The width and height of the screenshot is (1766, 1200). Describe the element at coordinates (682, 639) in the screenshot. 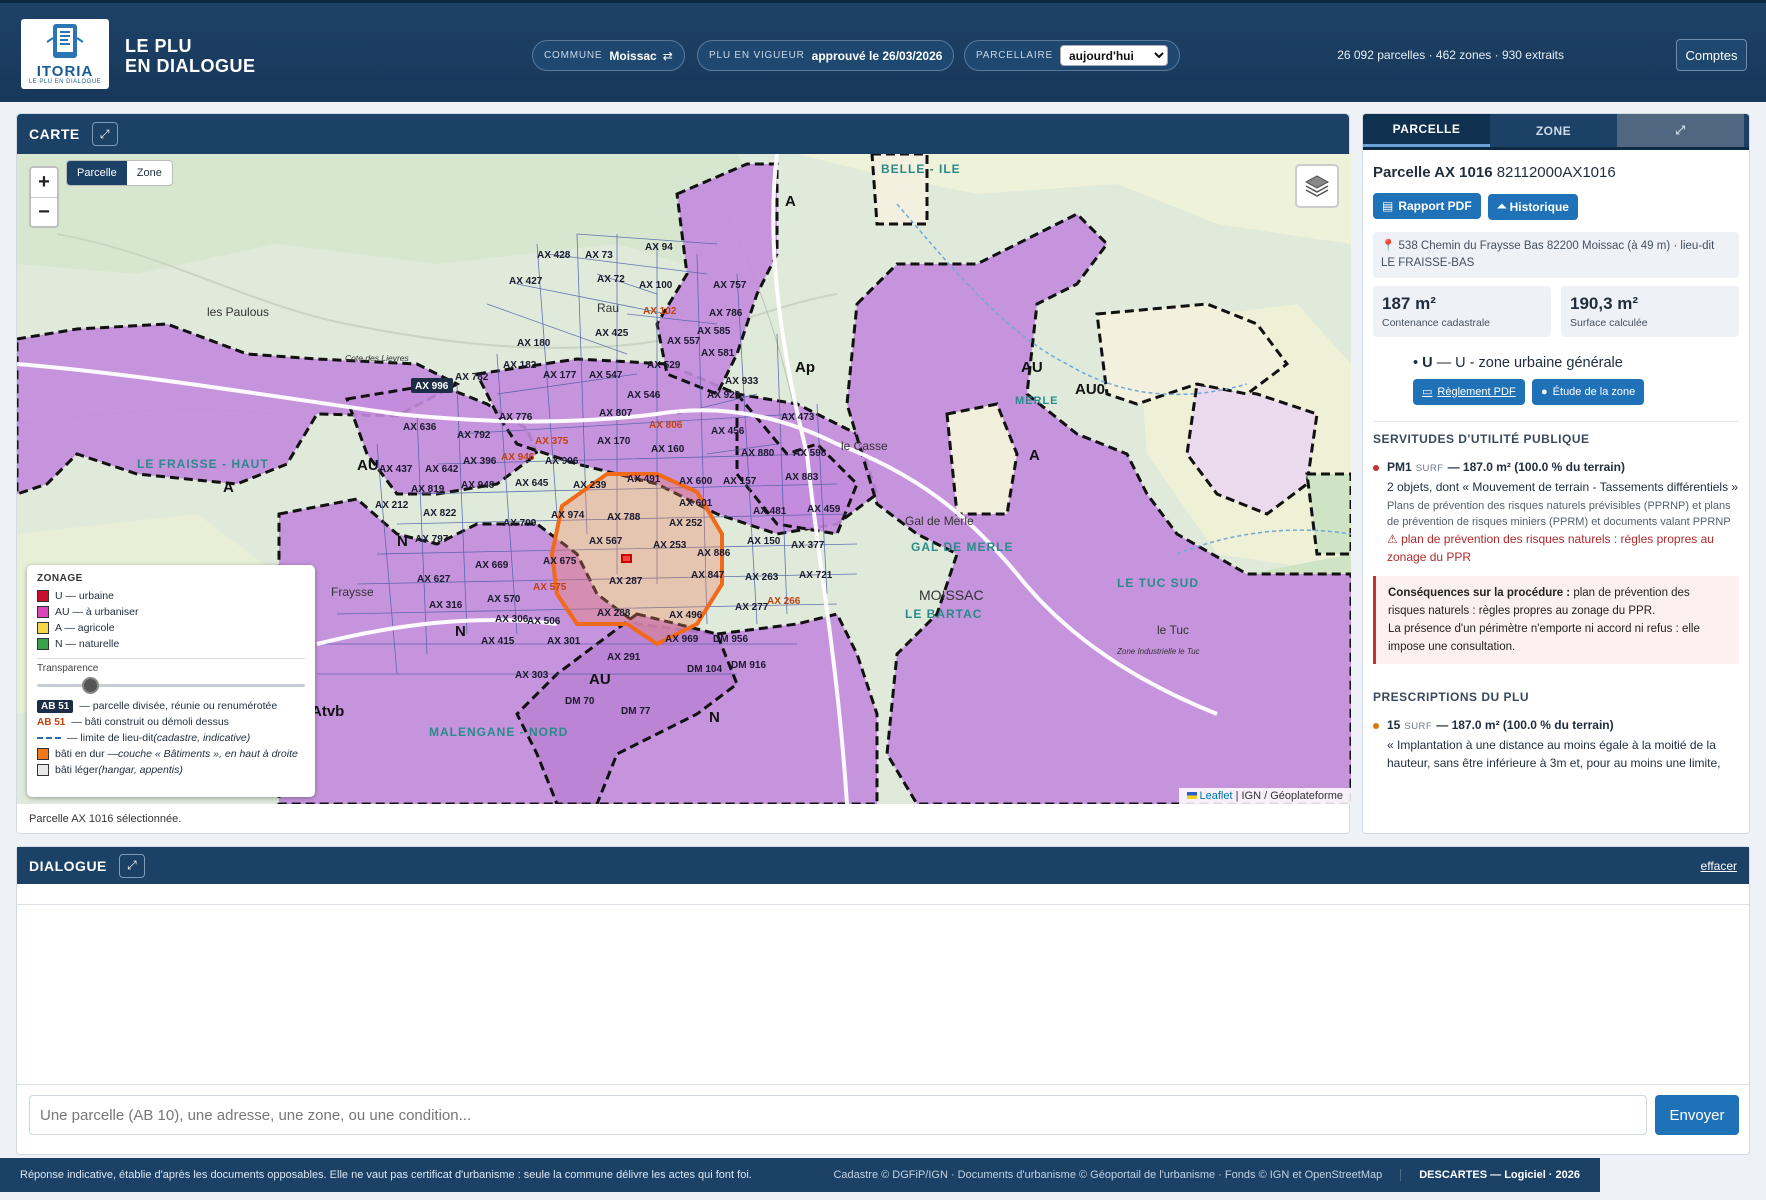

I see `parcel-label: AX 969` at that location.